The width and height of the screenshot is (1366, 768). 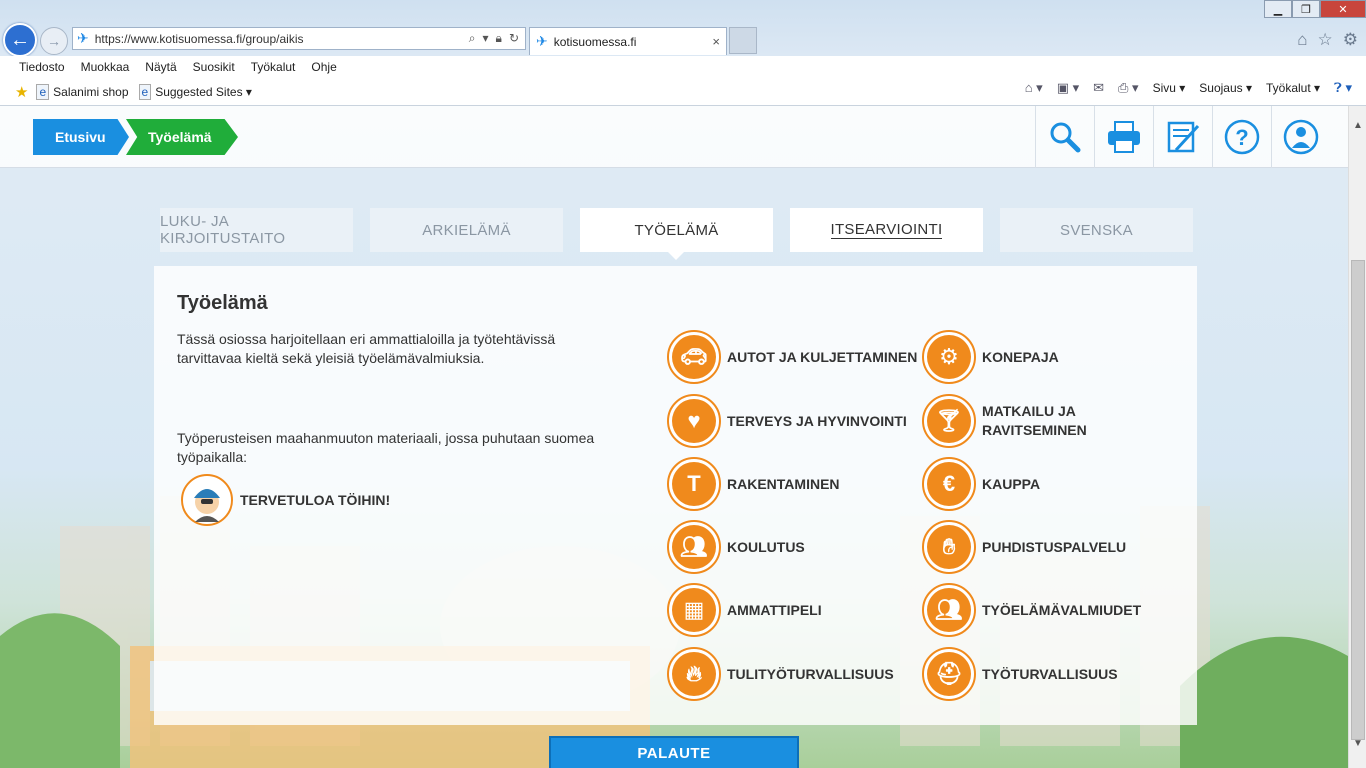 I want to click on menu-tools: Työkalut, so click(x=273, y=67).